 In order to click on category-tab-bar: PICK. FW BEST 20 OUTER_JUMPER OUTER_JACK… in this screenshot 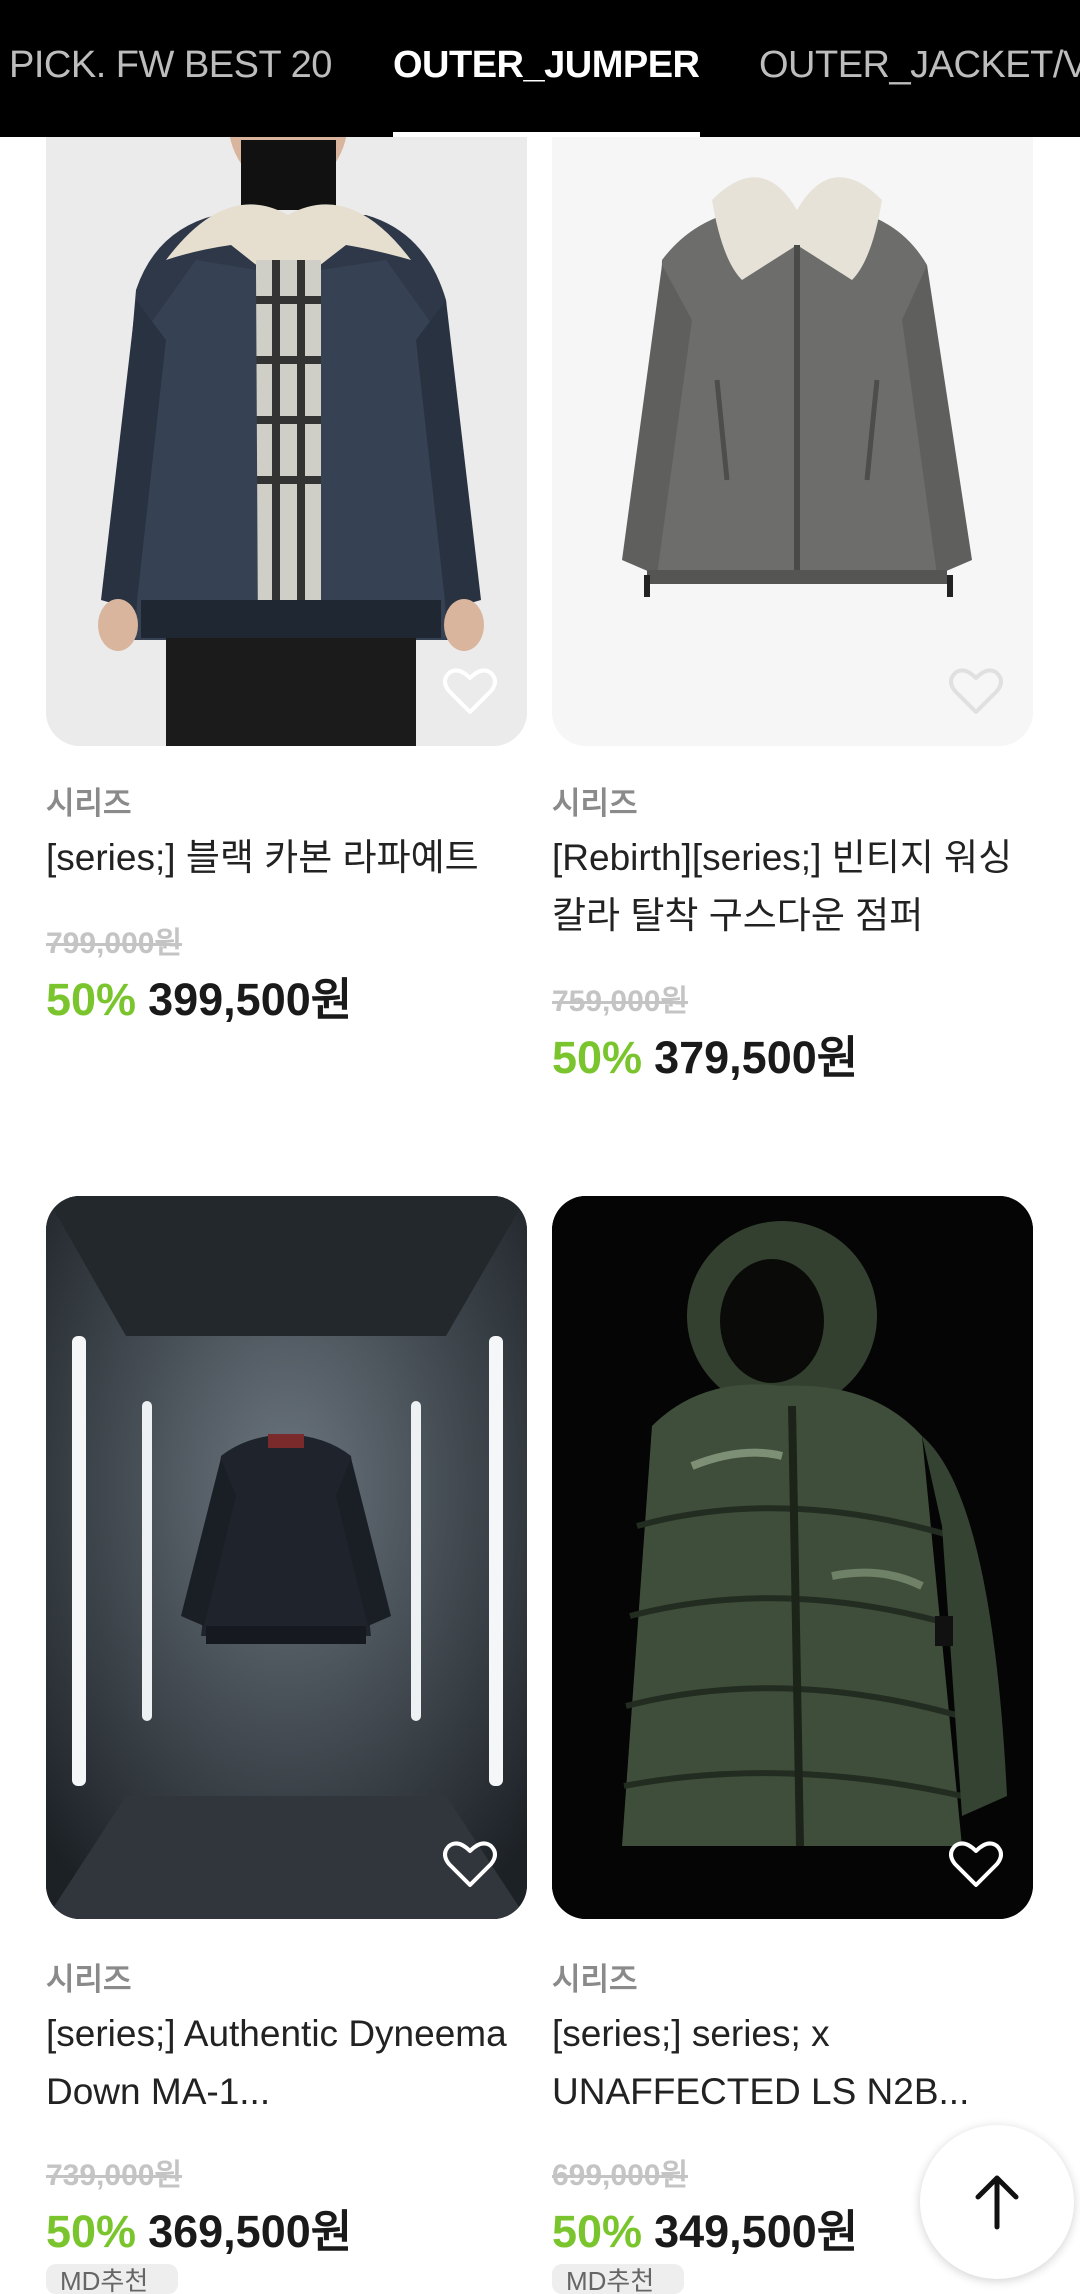, I will do `click(540, 68)`.